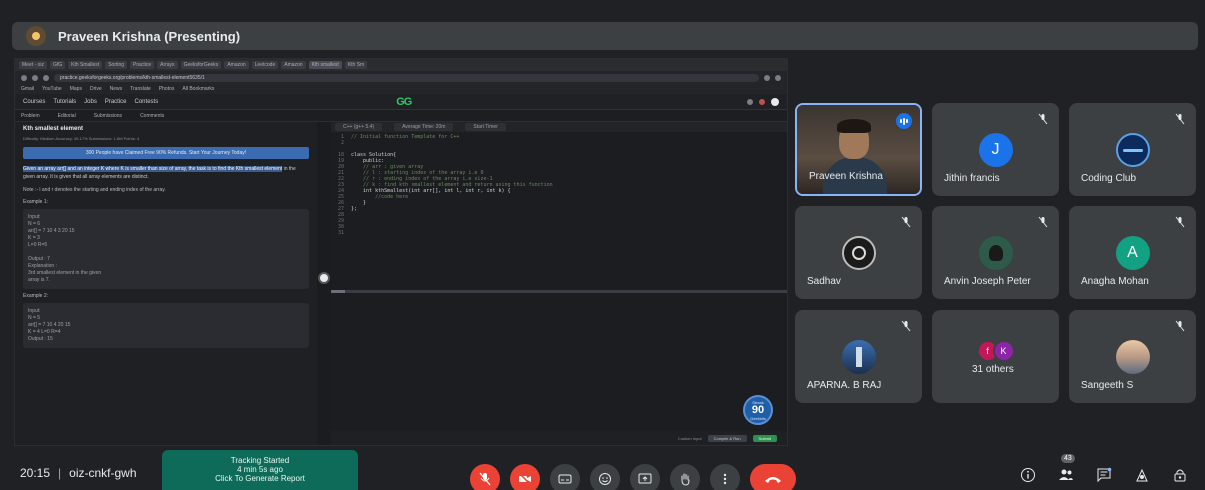  I want to click on compile-run-button: Compile & Run, so click(727, 438).